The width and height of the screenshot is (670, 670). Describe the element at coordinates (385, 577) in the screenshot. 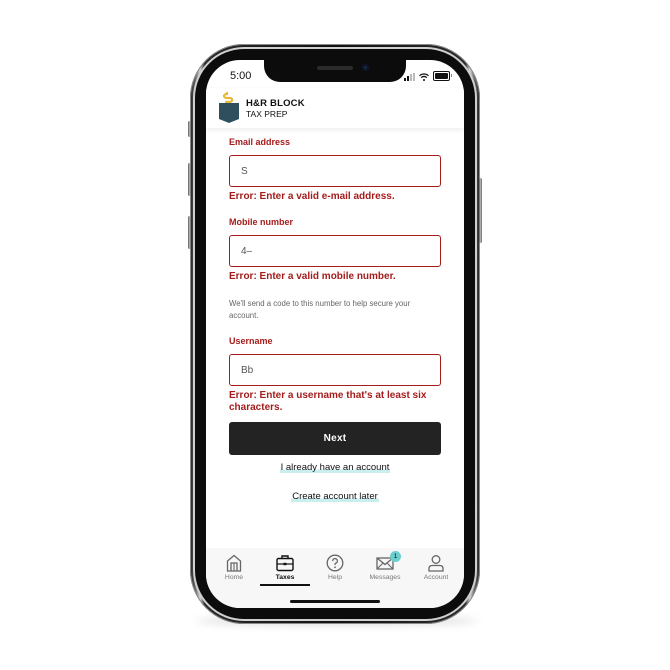

I see `tab-messages-label: Messages` at that location.